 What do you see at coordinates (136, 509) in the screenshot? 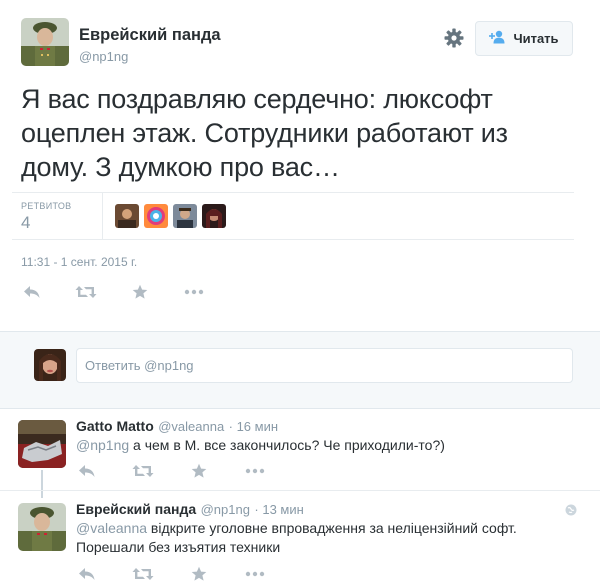
I see `reply-author-name: Еврейский панда` at bounding box center [136, 509].